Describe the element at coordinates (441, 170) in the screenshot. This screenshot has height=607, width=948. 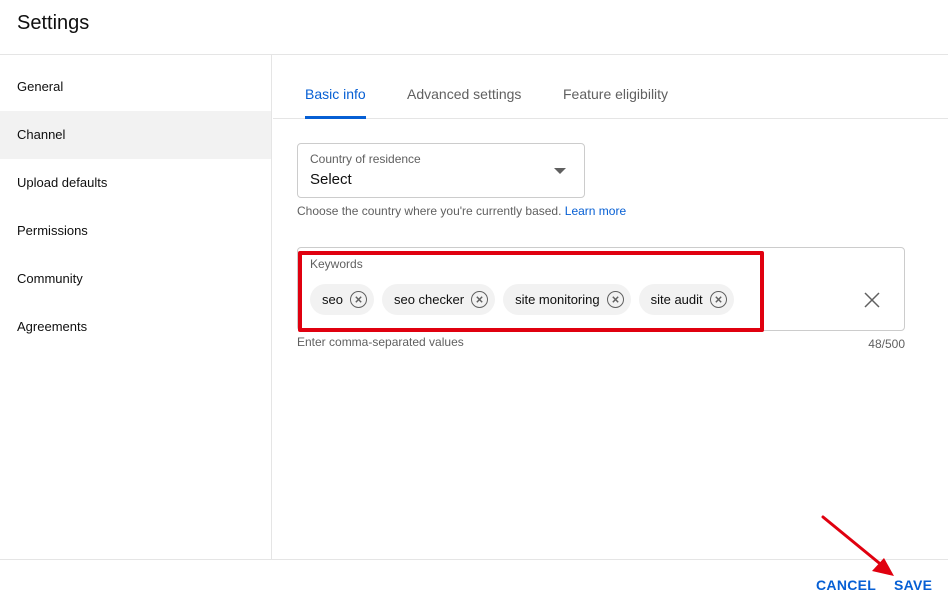
I see `country-select: Country of residence Select` at that location.